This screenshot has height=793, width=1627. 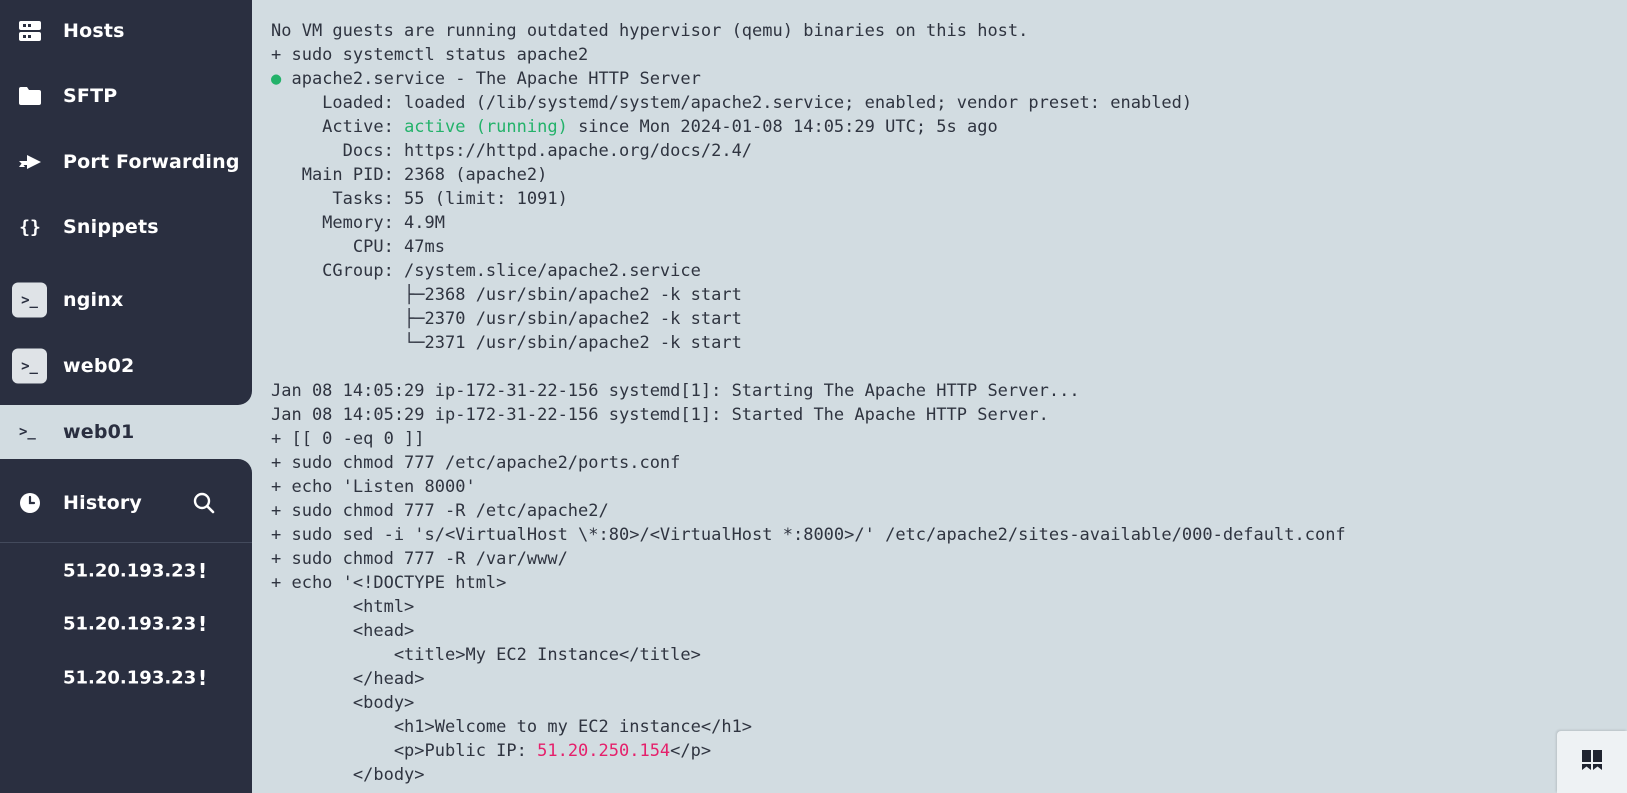 I want to click on port-forwarding-icon, so click(x=30, y=162).